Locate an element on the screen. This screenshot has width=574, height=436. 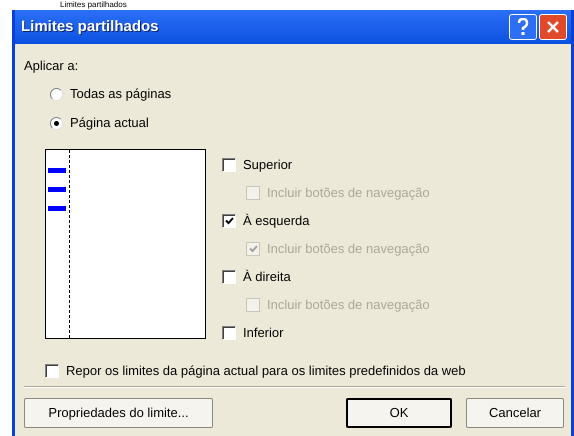
close-icon is located at coordinates (553, 27).